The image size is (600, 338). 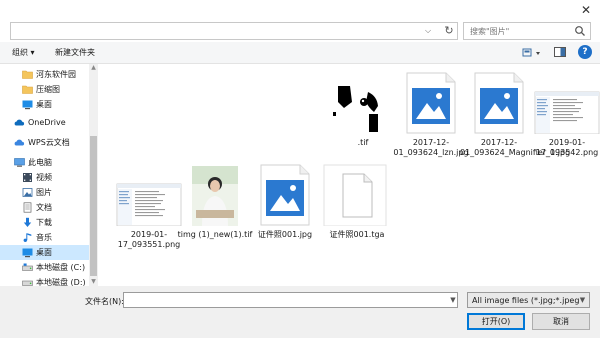 I want to click on nav-item-label: 下载, so click(x=44, y=222).